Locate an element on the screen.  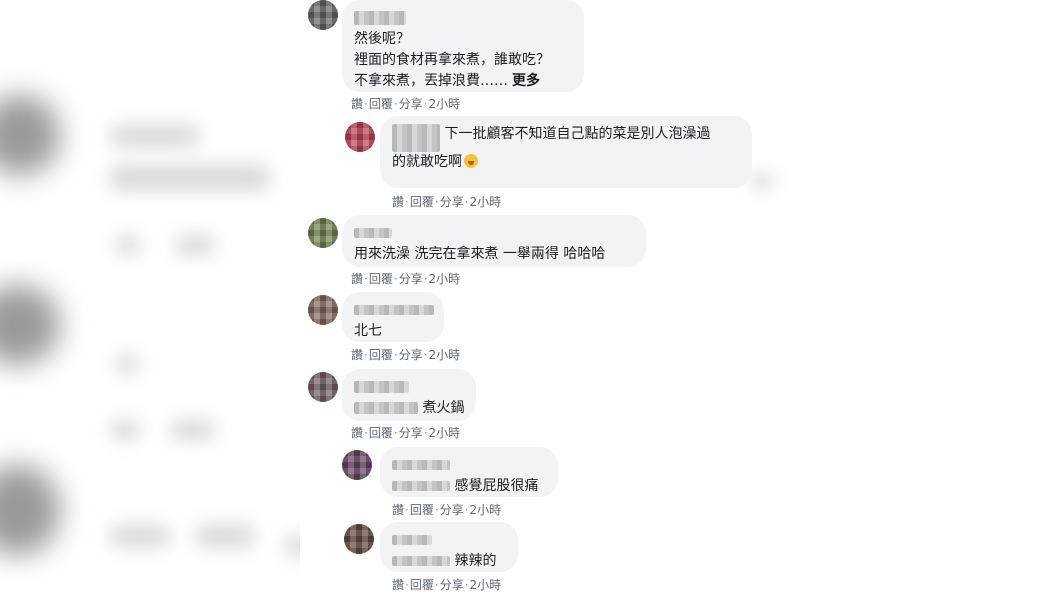
comment-bubble: 用來洗澡 洗完在拿來煮 一舉兩得 哈哈哈 is located at coordinates (494, 241).